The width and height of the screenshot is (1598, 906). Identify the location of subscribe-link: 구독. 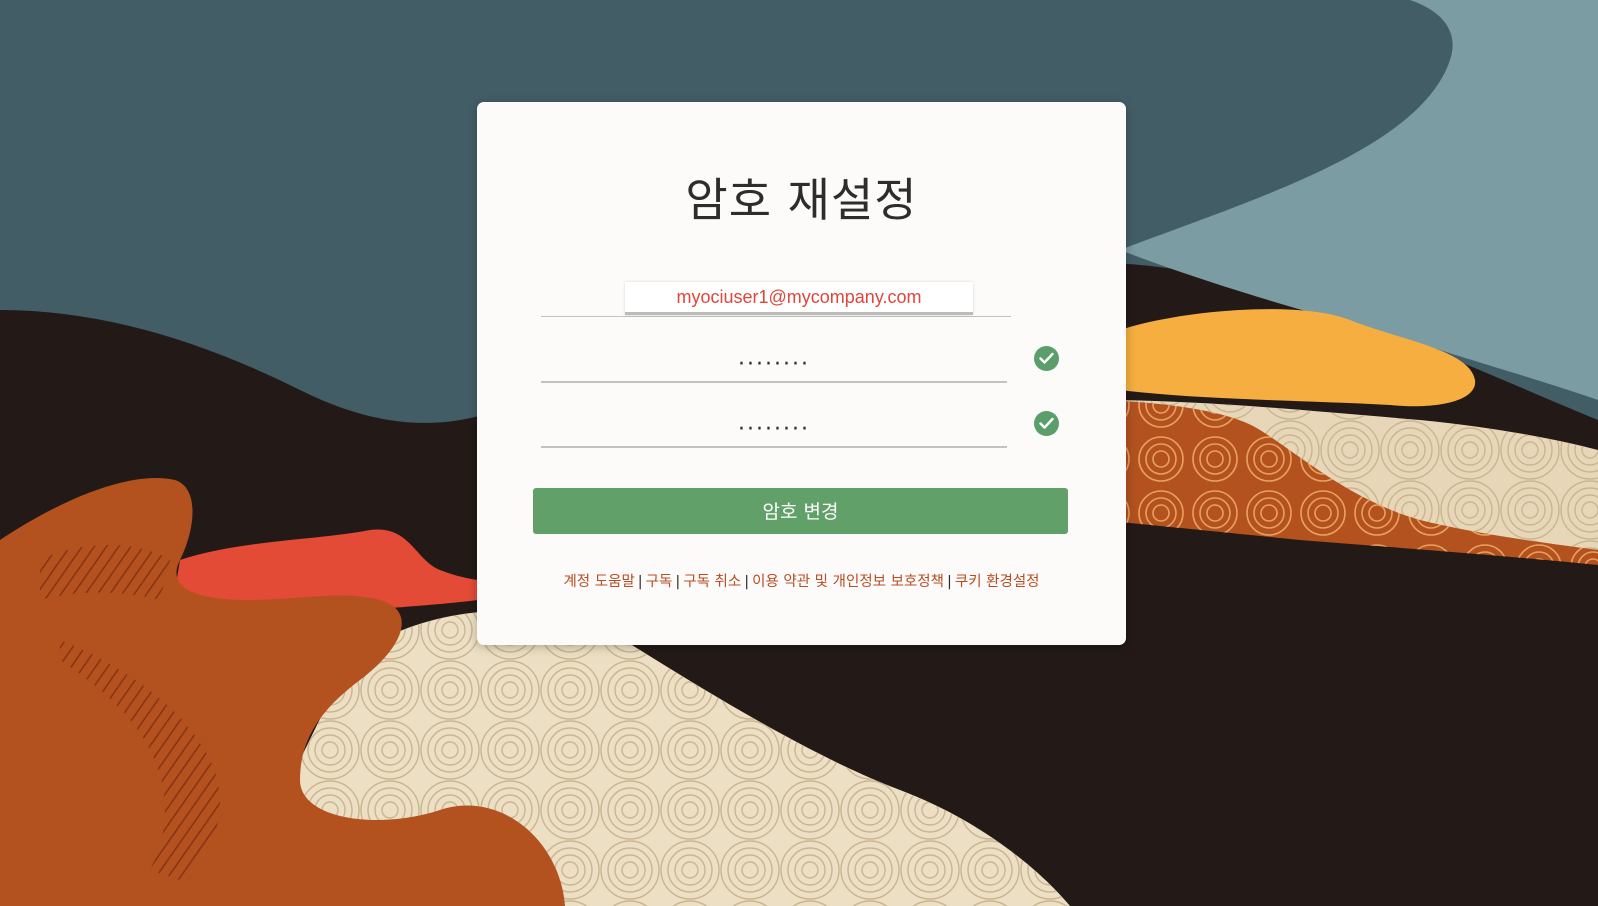
(659, 582).